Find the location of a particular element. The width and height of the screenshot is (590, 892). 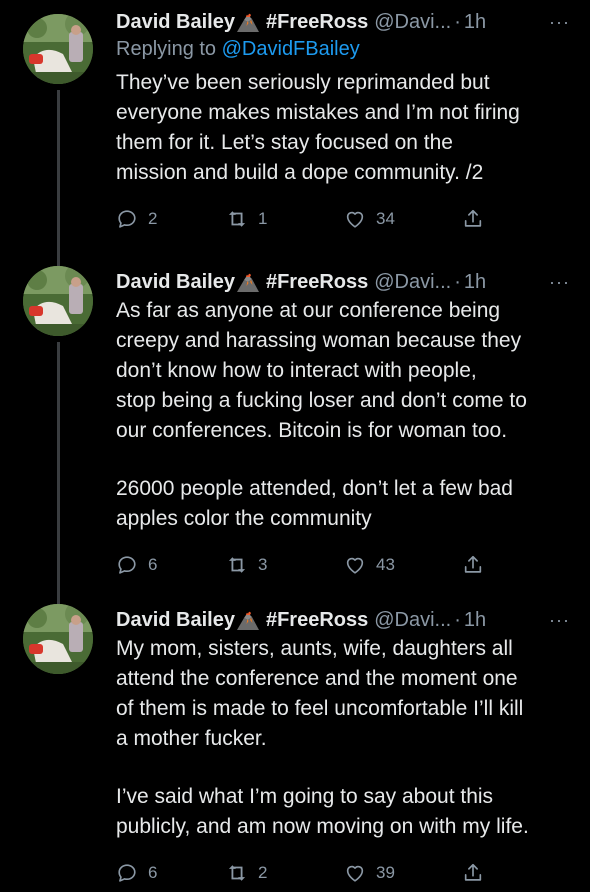

reply-count: 2 is located at coordinates (153, 218).